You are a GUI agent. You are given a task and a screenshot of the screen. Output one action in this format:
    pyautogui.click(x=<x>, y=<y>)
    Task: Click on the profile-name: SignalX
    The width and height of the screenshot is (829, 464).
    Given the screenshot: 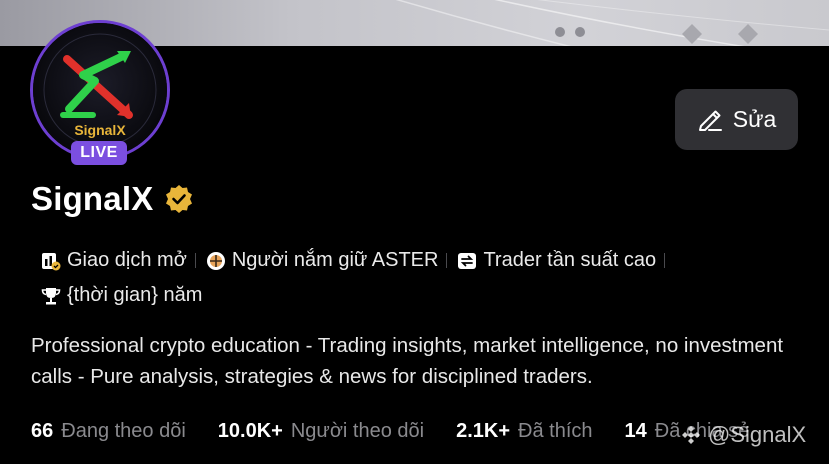 What is the action you would take?
    pyautogui.click(x=92, y=198)
    